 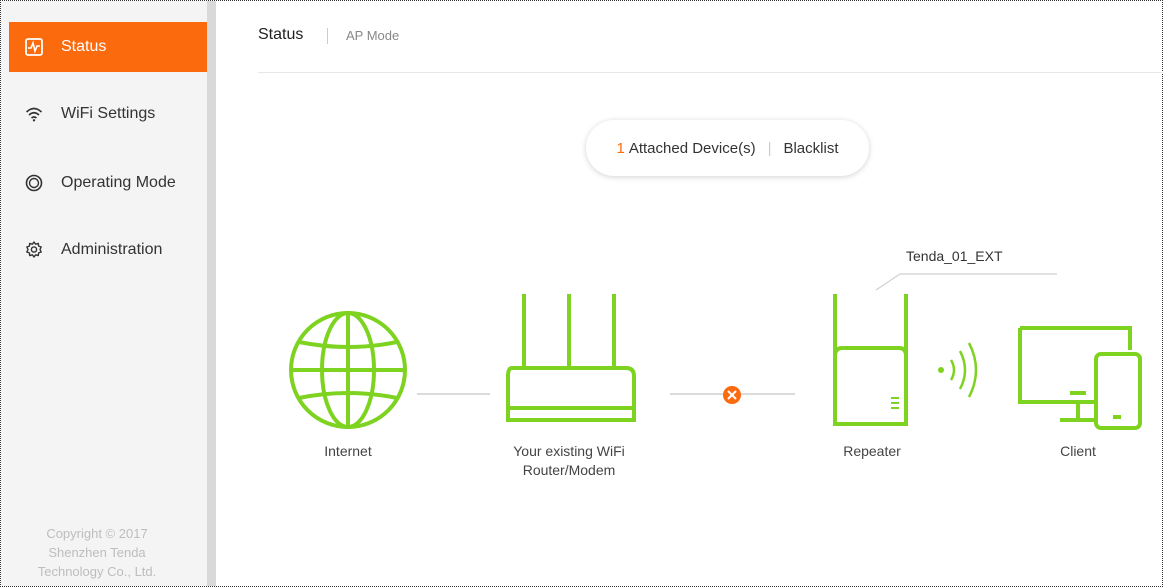 What do you see at coordinates (569, 461) in the screenshot?
I see `router-label: Your existing WiFi Router/Modem` at bounding box center [569, 461].